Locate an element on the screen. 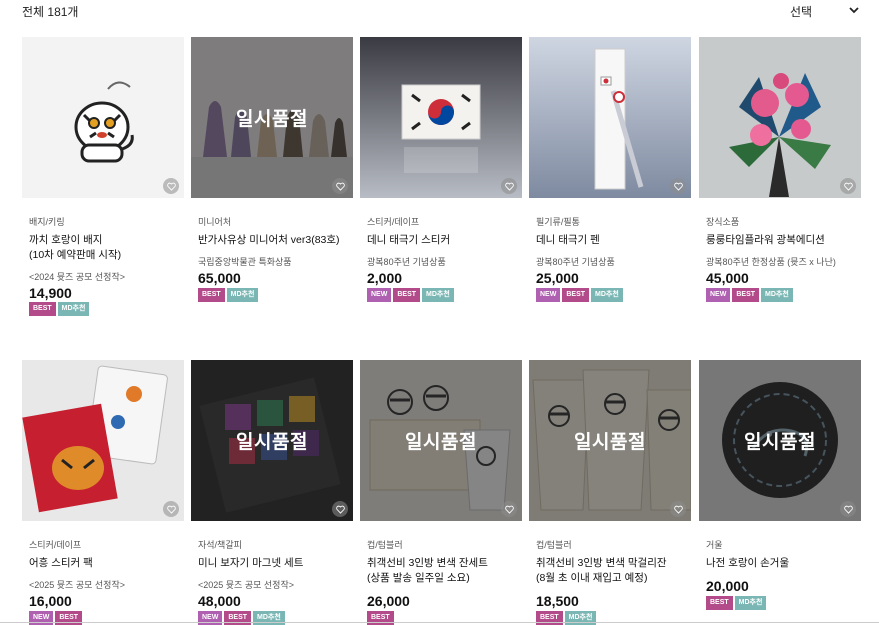 This screenshot has width=879, height=625. product-name-line1: 나전 호랑이 손거울 is located at coordinates (783, 563).